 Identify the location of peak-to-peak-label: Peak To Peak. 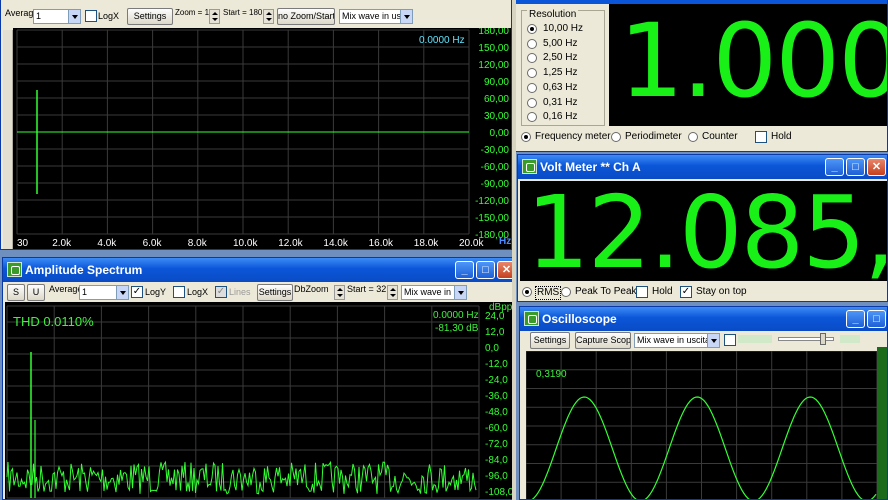
(606, 291).